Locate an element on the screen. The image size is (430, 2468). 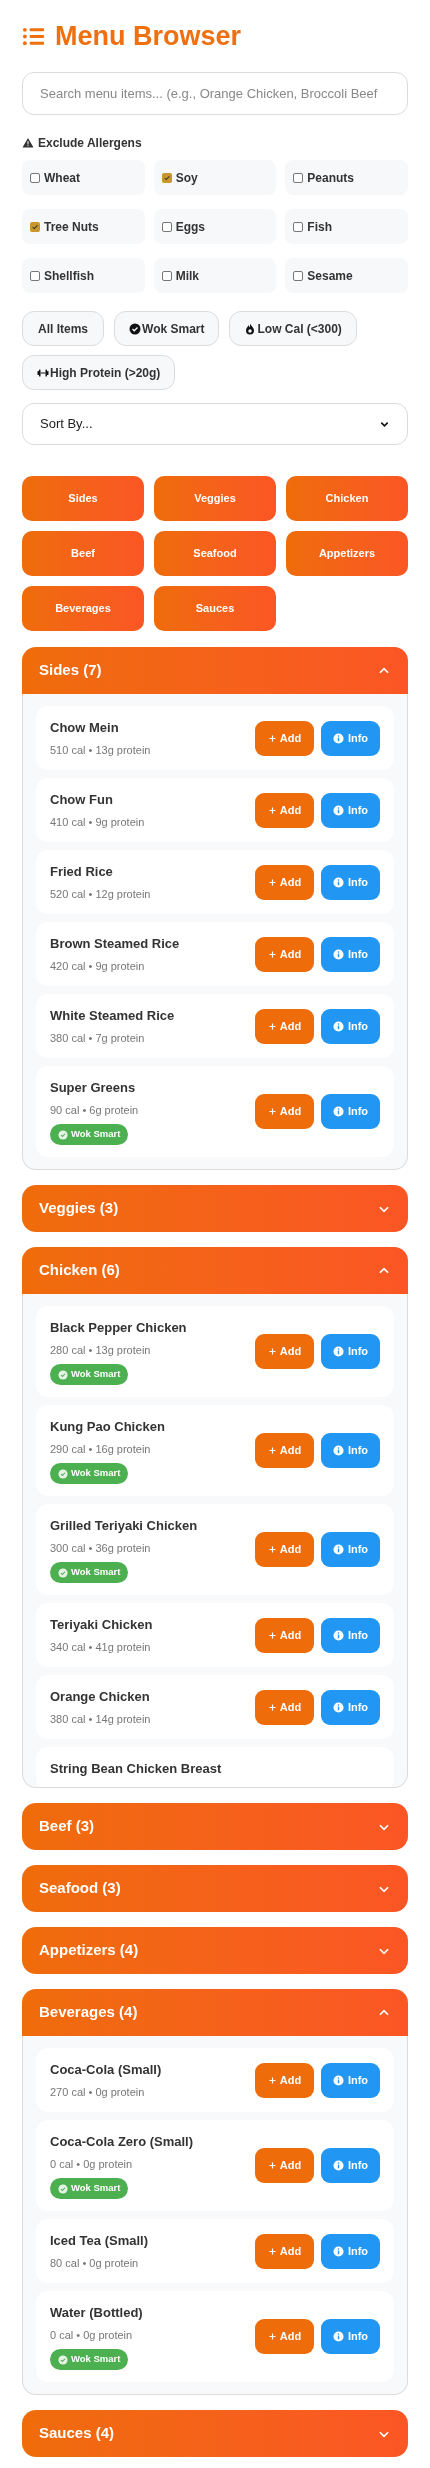
section-header: Veggies (3) is located at coordinates (215, 1208).